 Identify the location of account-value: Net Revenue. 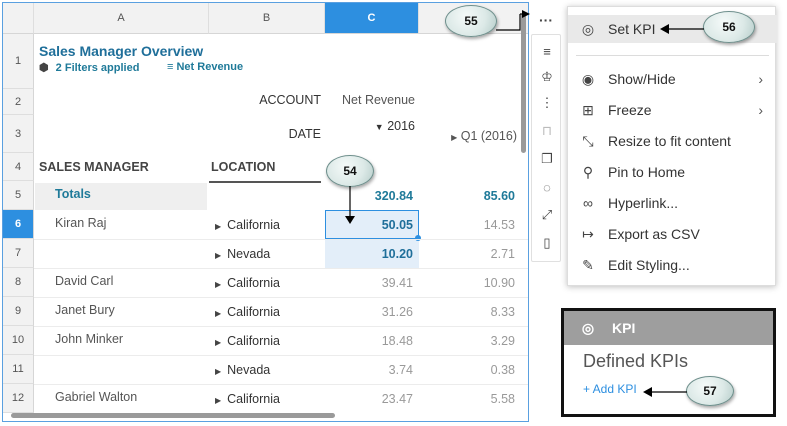
(378, 100).